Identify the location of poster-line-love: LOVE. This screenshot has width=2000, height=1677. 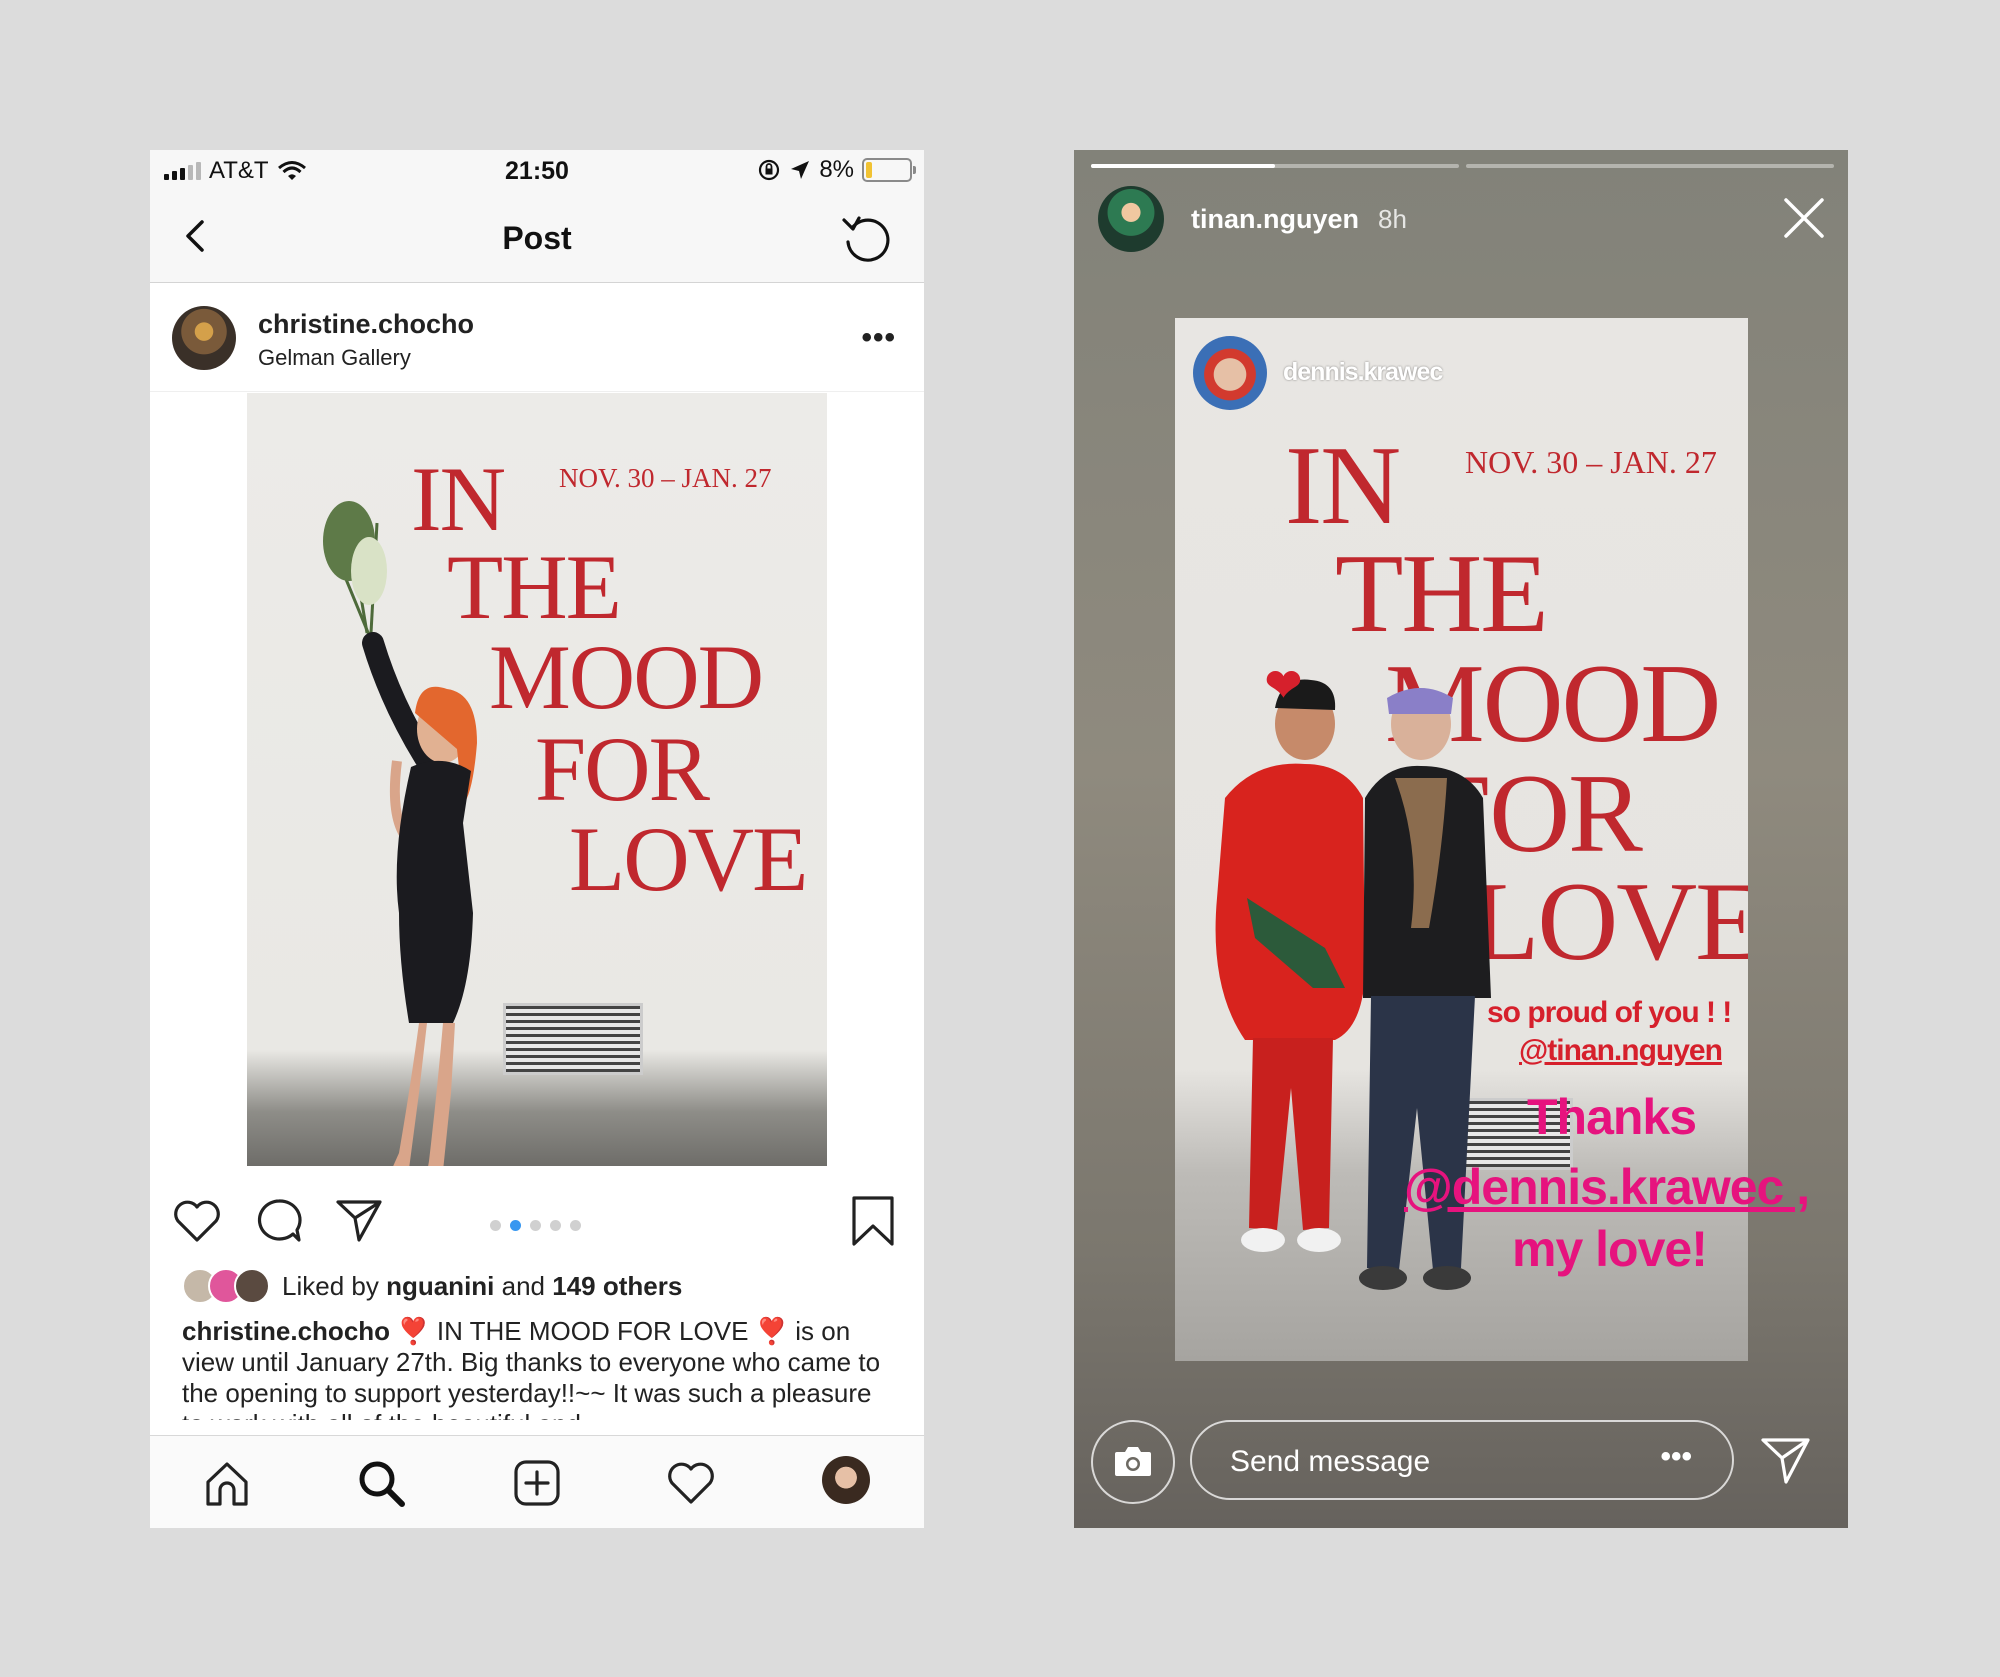
(688, 859).